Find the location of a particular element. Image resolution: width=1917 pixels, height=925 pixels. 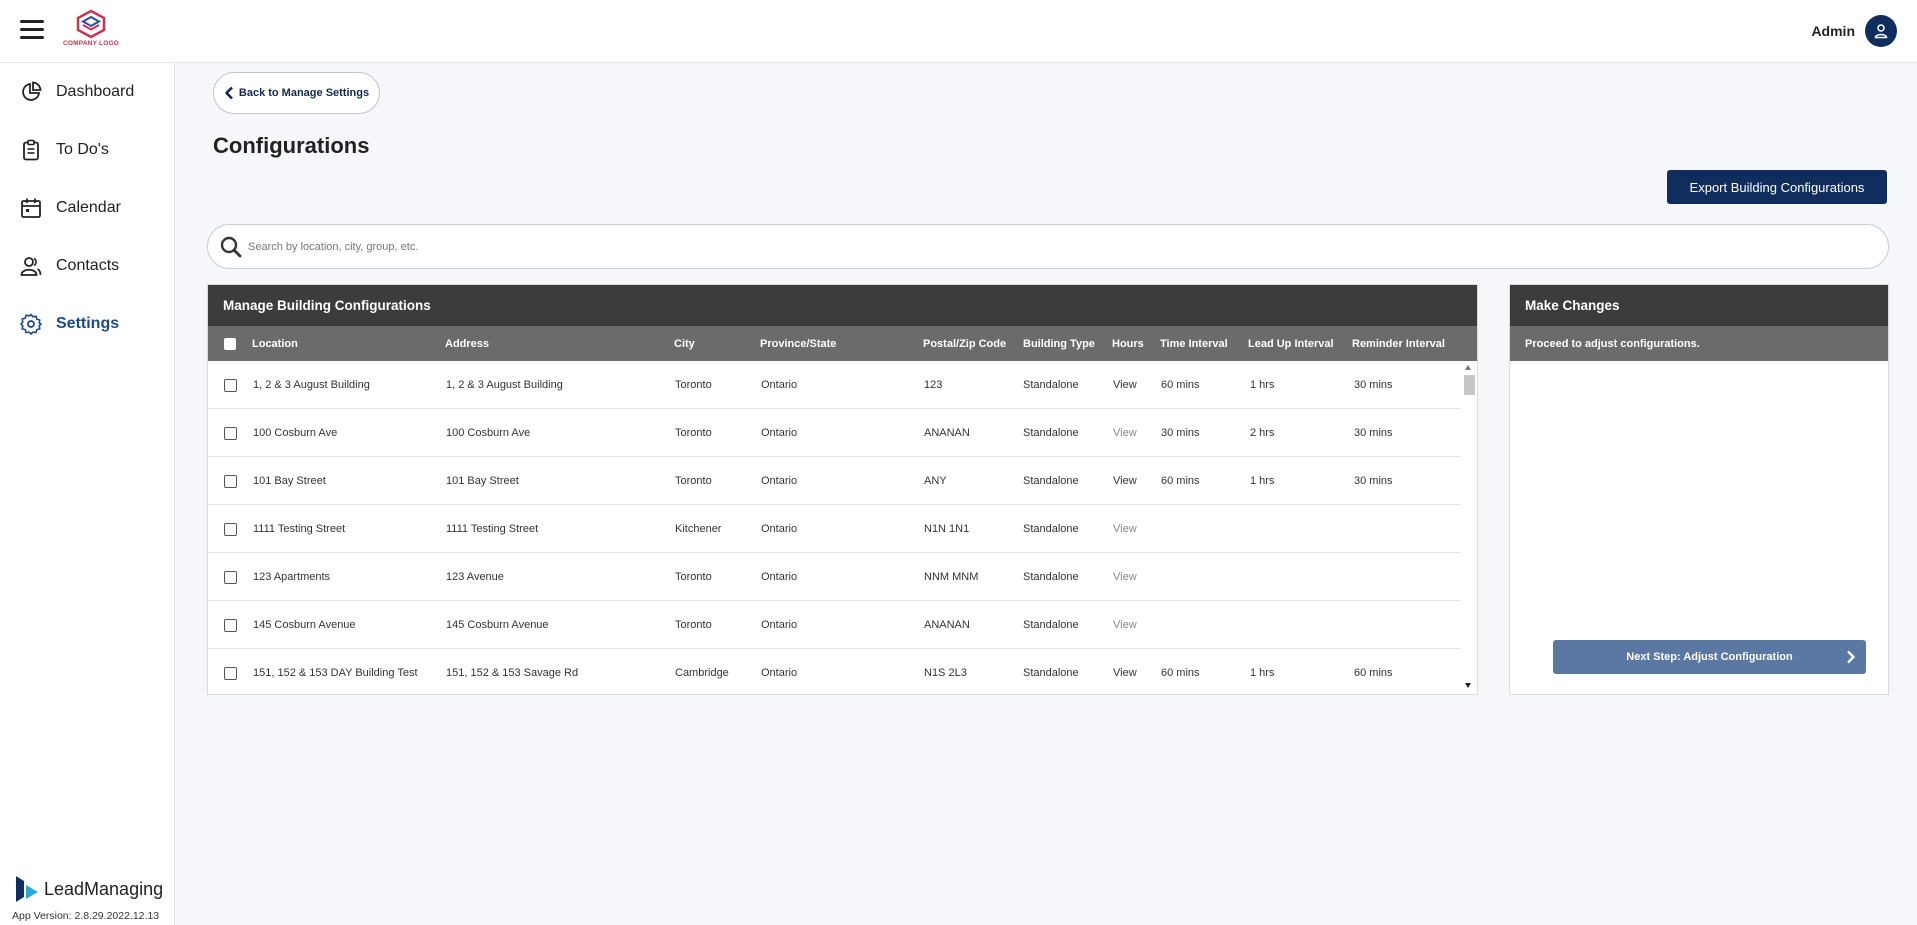

column-header-lead-up-interval: Lead Up Interval is located at coordinates (1291, 343).